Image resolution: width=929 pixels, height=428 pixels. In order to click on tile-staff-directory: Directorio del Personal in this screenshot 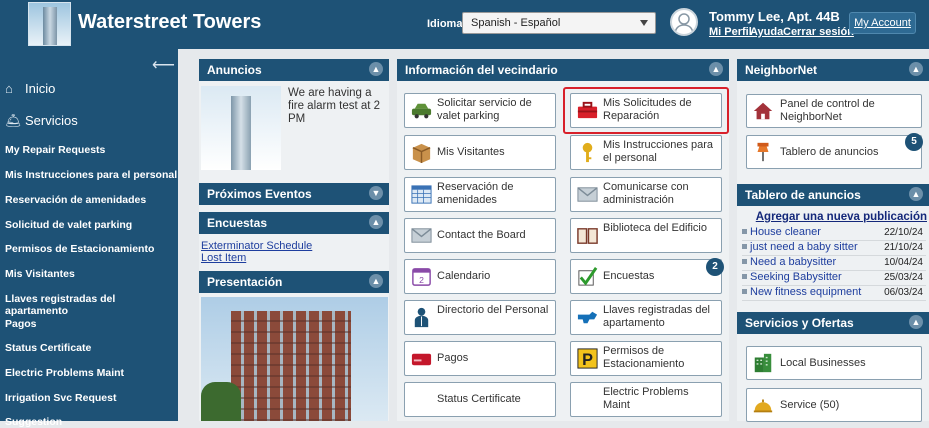, I will do `click(480, 317)`.